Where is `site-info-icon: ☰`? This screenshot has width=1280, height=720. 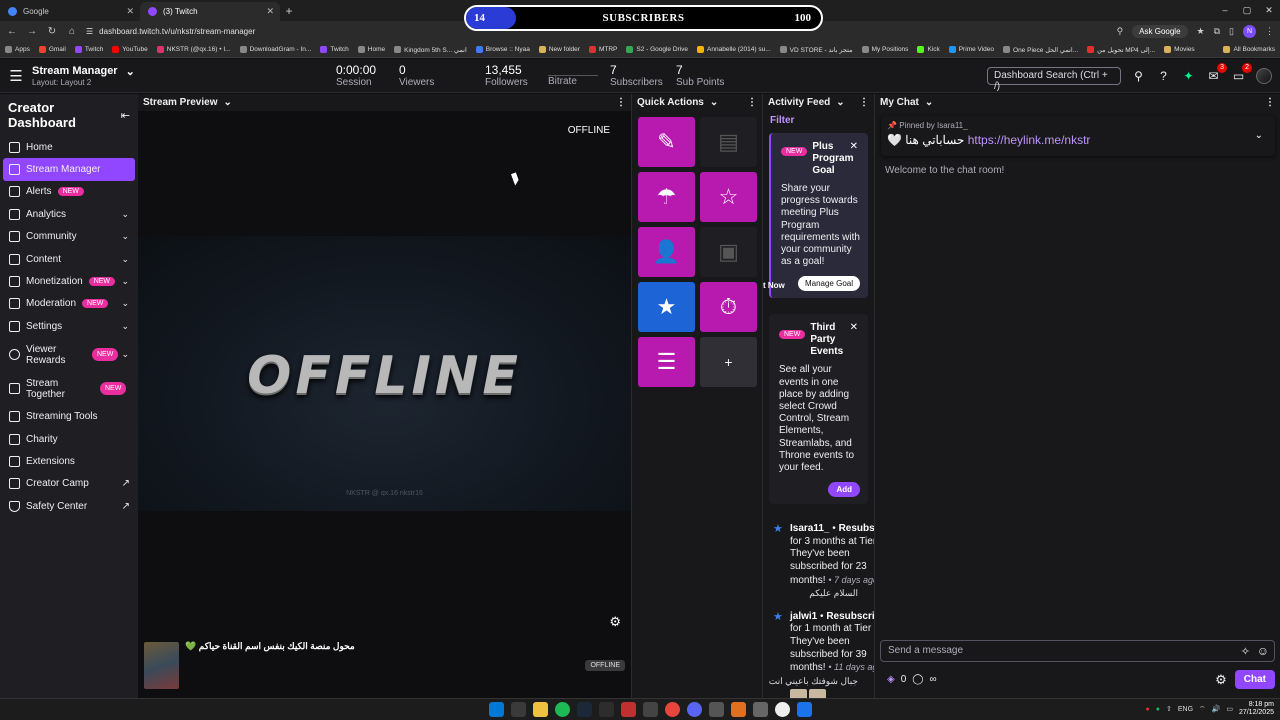
site-info-icon: ☰ is located at coordinates (89, 31).